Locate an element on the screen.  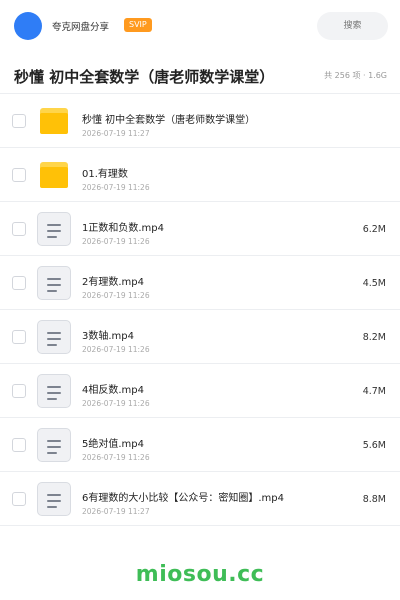
file-name: 1正数和负数.mp4 is located at coordinates (123, 228).